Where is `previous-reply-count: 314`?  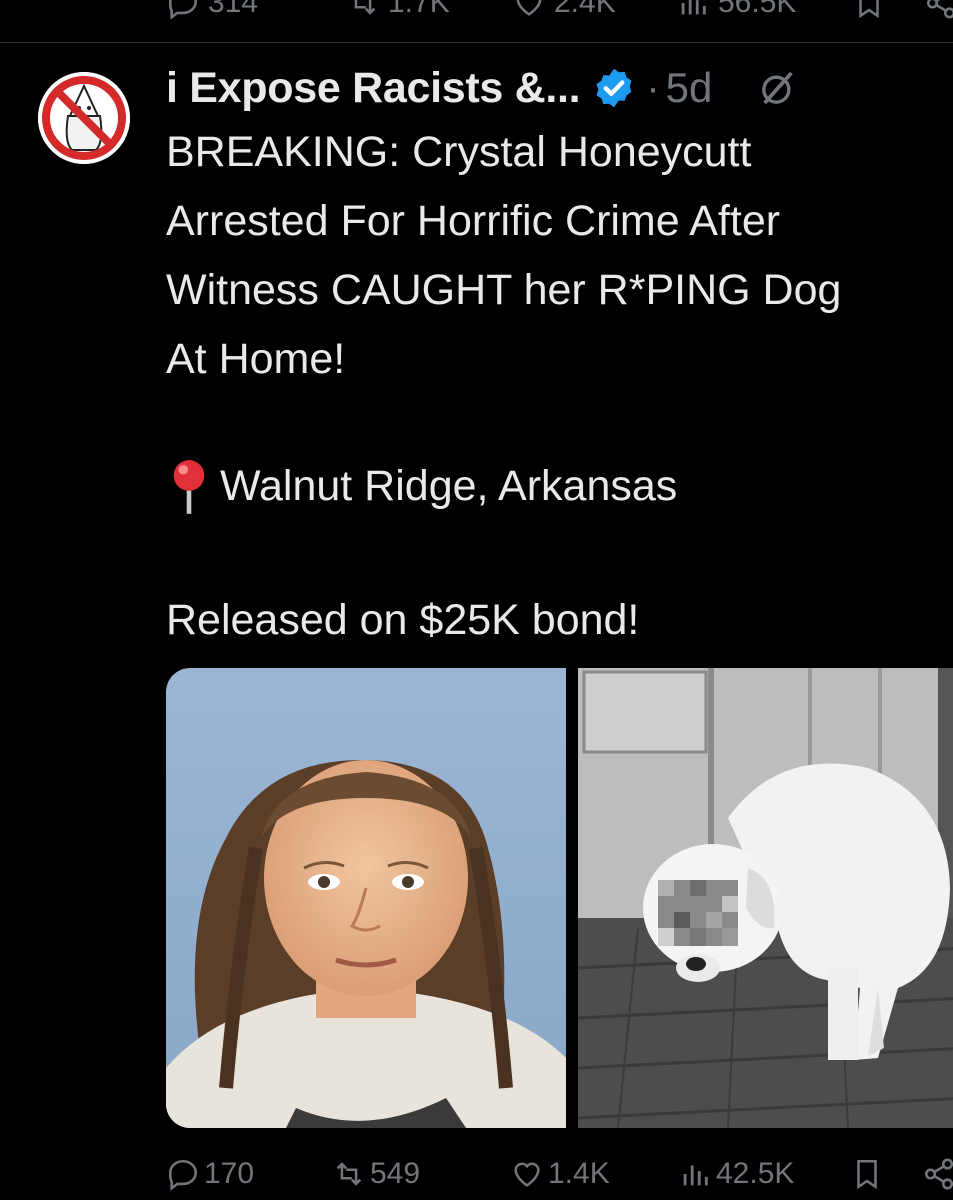 previous-reply-count: 314 is located at coordinates (233, 9).